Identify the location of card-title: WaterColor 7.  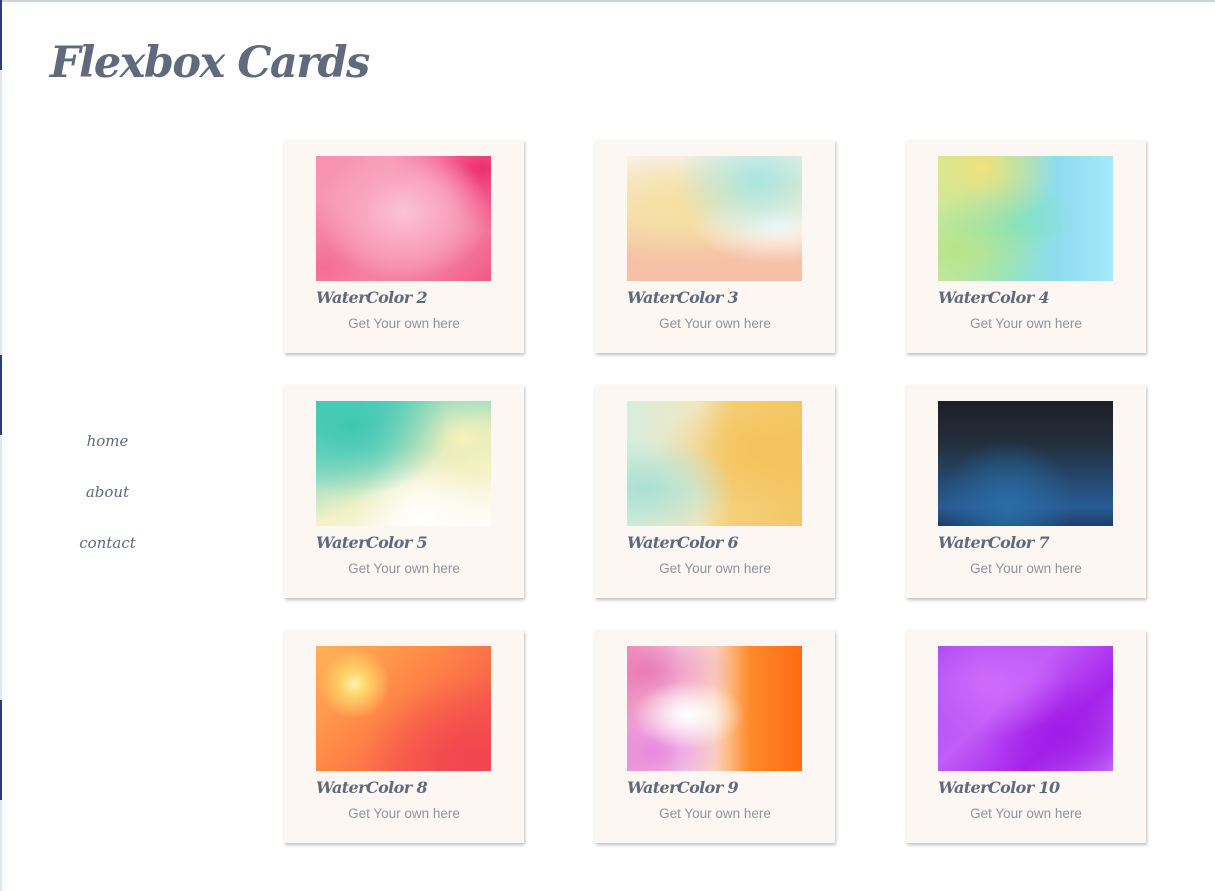
(994, 542).